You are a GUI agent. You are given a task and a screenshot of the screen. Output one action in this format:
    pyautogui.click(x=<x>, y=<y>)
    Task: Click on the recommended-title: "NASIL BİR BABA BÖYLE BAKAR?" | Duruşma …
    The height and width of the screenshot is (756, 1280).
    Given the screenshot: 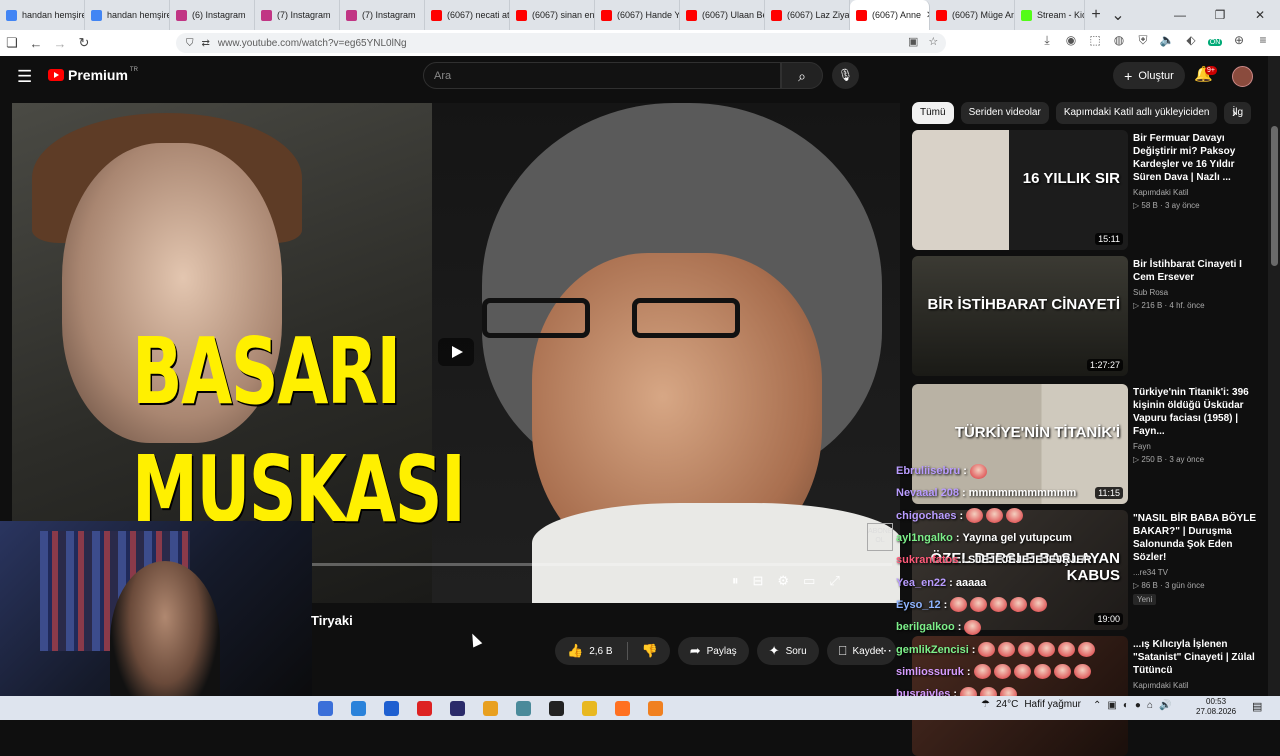 What is the action you would take?
    pyautogui.click(x=1197, y=538)
    